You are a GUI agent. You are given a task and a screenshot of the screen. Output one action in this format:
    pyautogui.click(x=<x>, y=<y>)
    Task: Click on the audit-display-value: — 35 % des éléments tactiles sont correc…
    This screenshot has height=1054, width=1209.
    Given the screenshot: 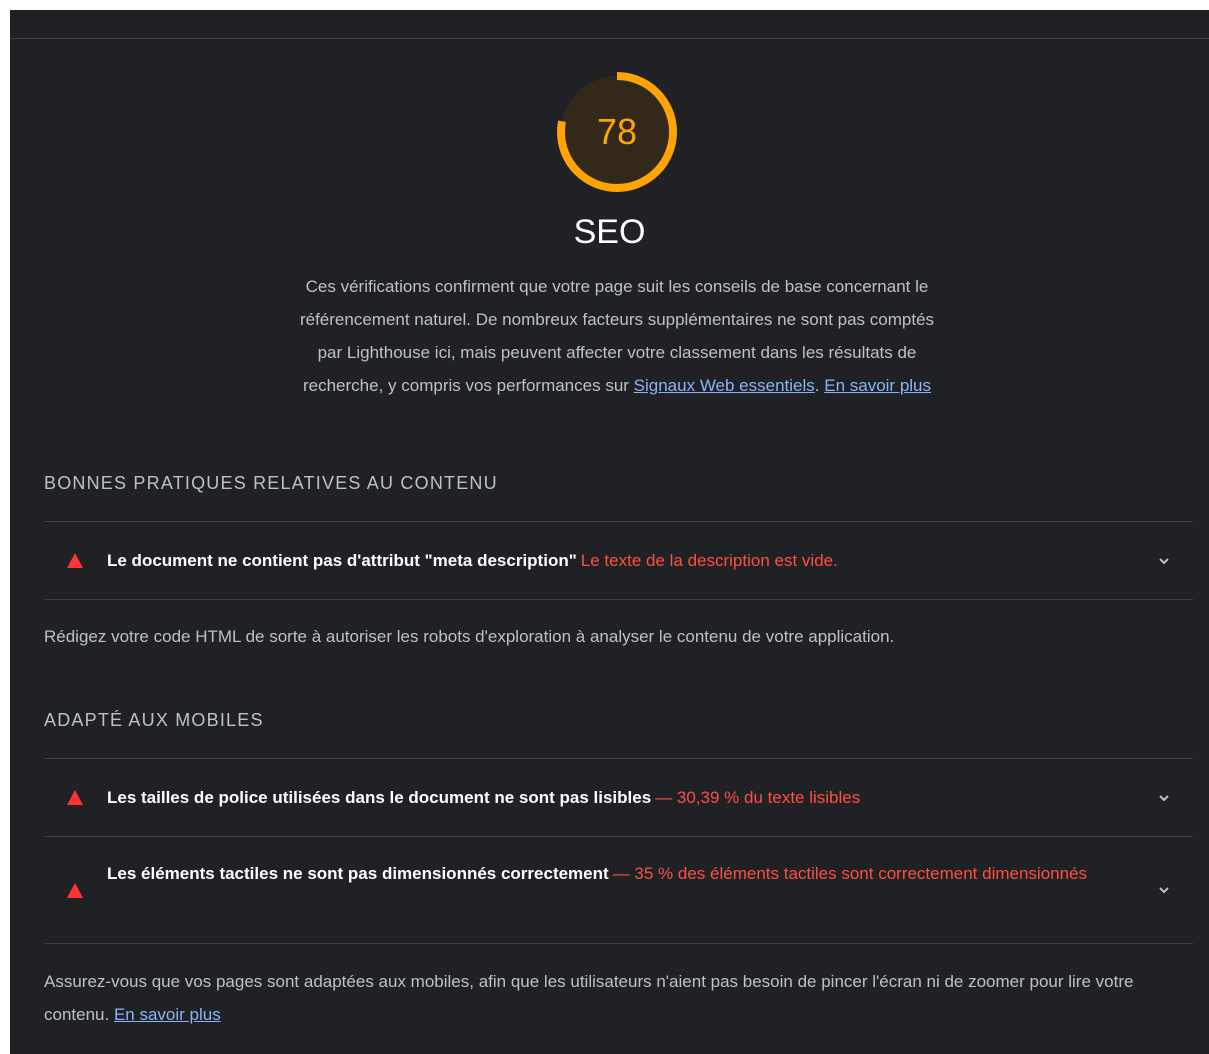 What is the action you would take?
    pyautogui.click(x=850, y=873)
    